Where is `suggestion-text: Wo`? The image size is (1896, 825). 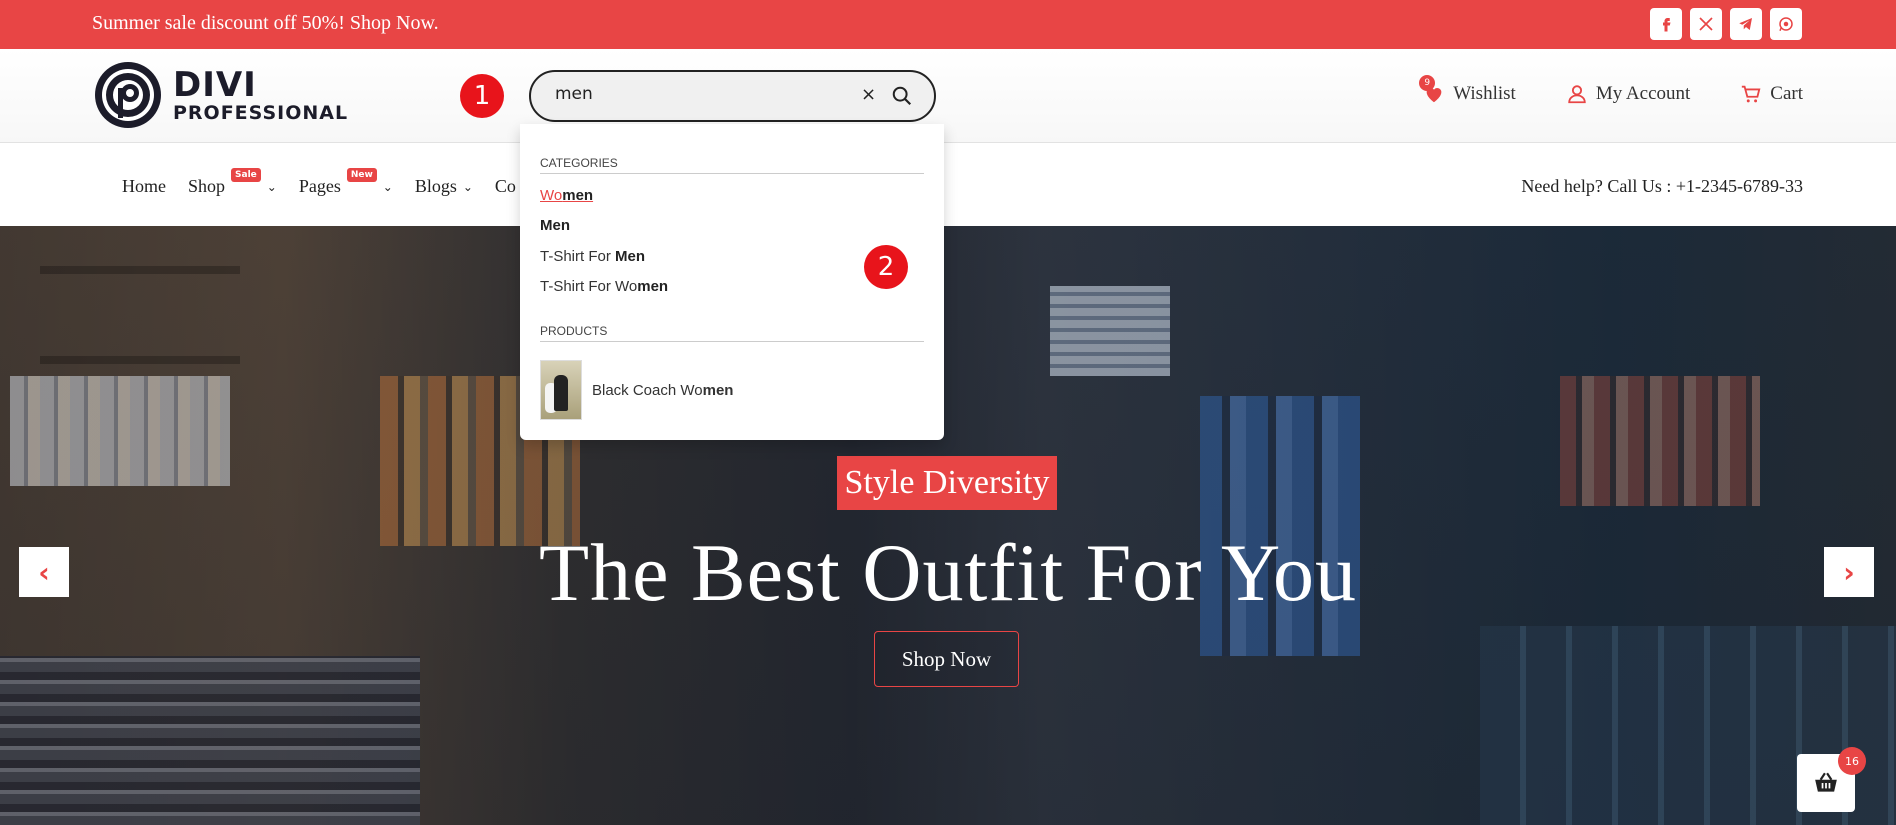
suggestion-text: Wo is located at coordinates (551, 195).